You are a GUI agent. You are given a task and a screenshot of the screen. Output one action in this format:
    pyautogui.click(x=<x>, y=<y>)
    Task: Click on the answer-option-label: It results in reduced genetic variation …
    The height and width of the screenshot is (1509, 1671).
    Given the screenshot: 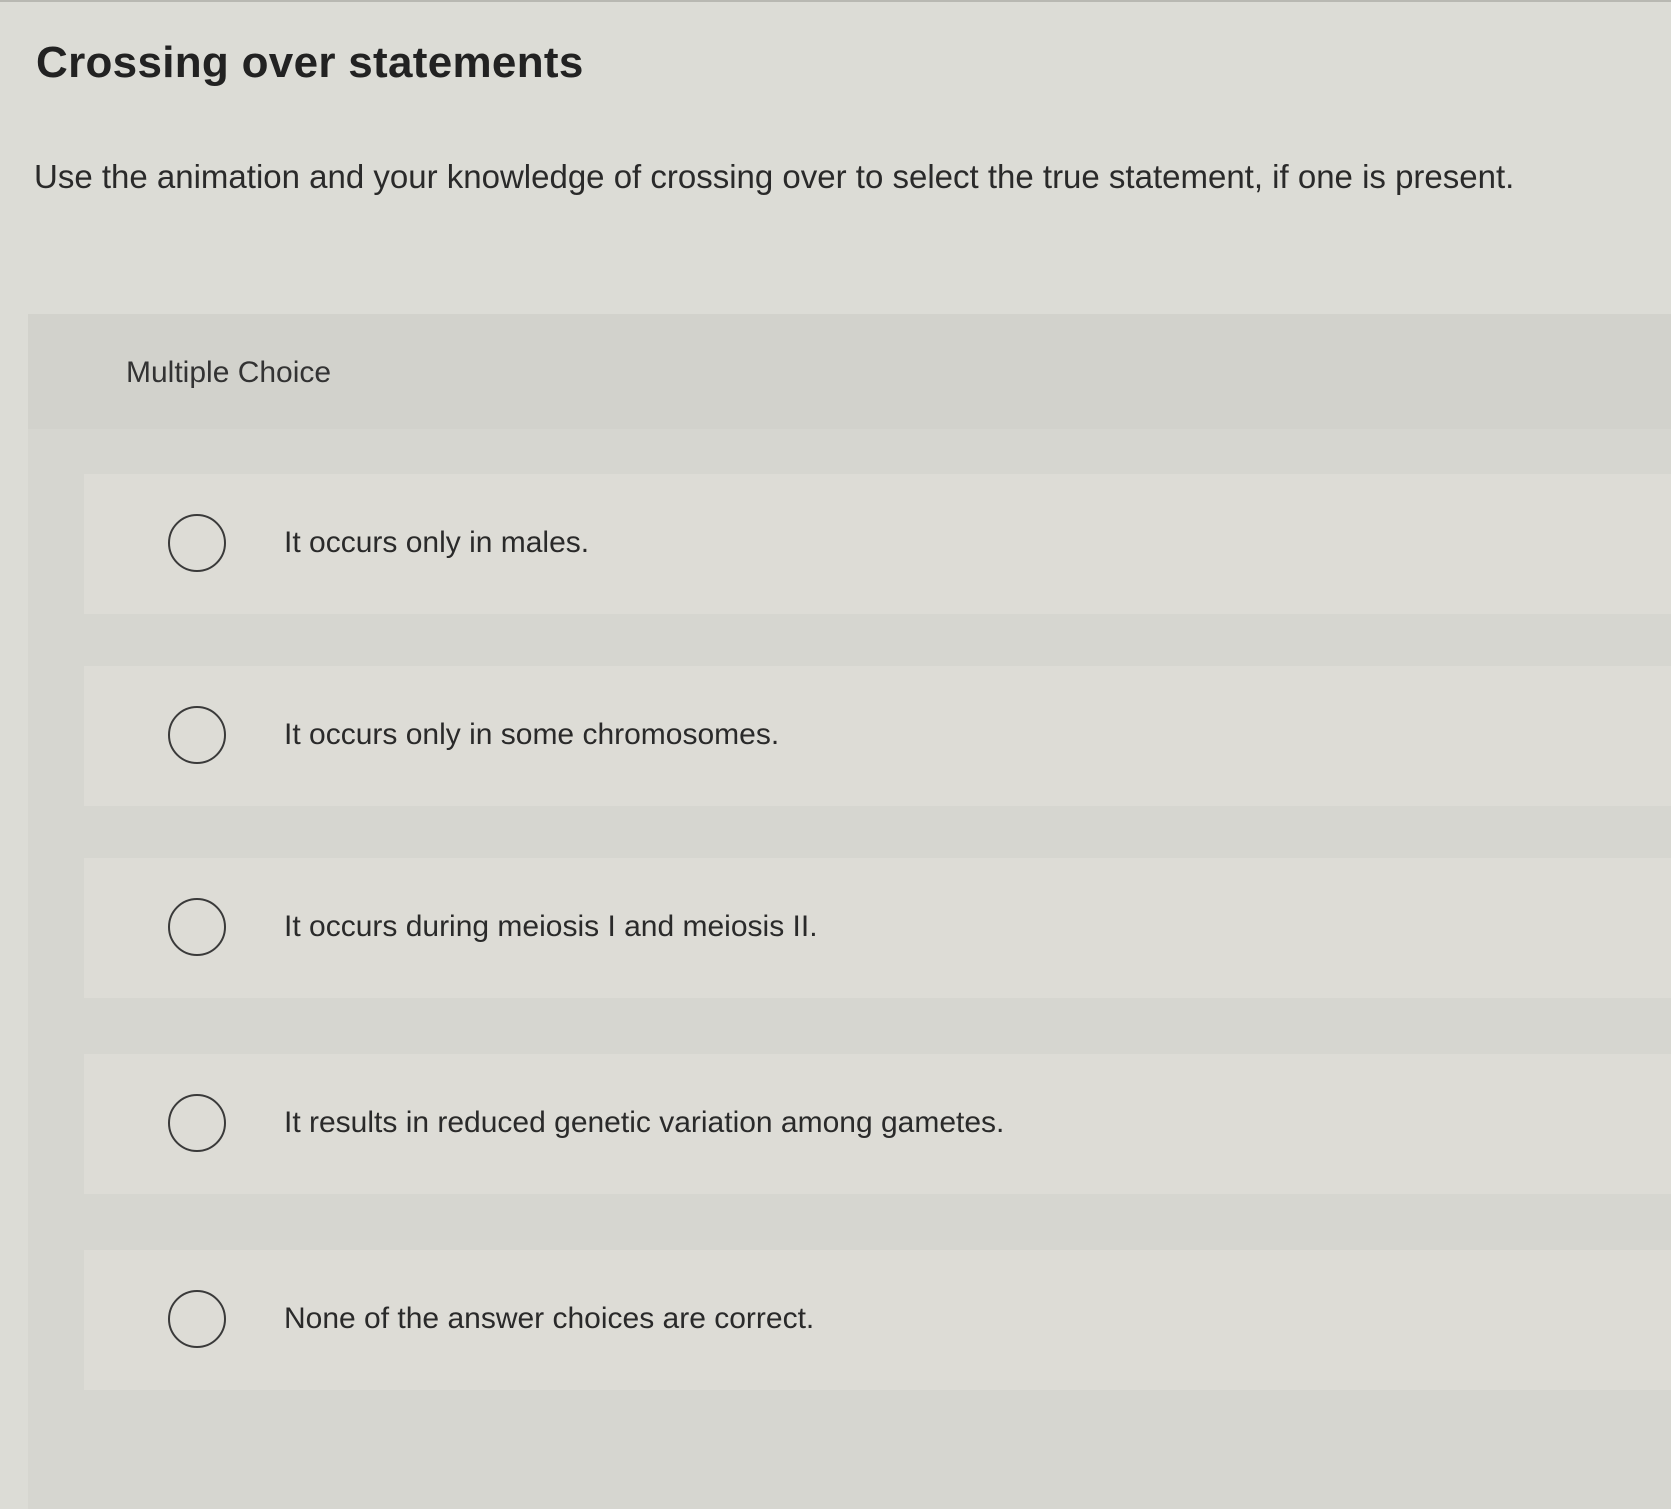 What is the action you would take?
    pyautogui.click(x=644, y=1122)
    